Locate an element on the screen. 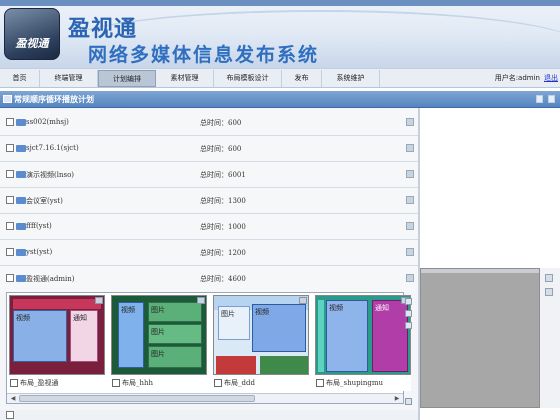 The width and height of the screenshot is (560, 420). tab-layout-template-design: 布局模板设计 is located at coordinates (248, 78).